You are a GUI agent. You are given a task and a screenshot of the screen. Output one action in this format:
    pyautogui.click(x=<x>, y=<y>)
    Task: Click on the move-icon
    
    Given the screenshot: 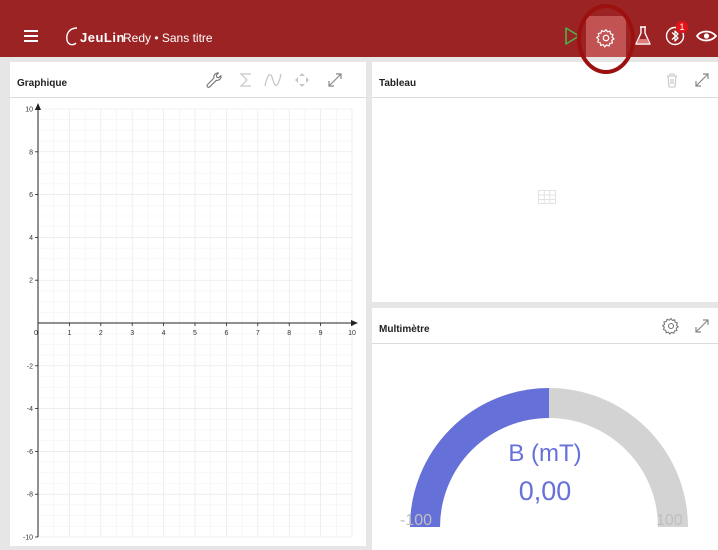 What is the action you would take?
    pyautogui.click(x=302, y=80)
    